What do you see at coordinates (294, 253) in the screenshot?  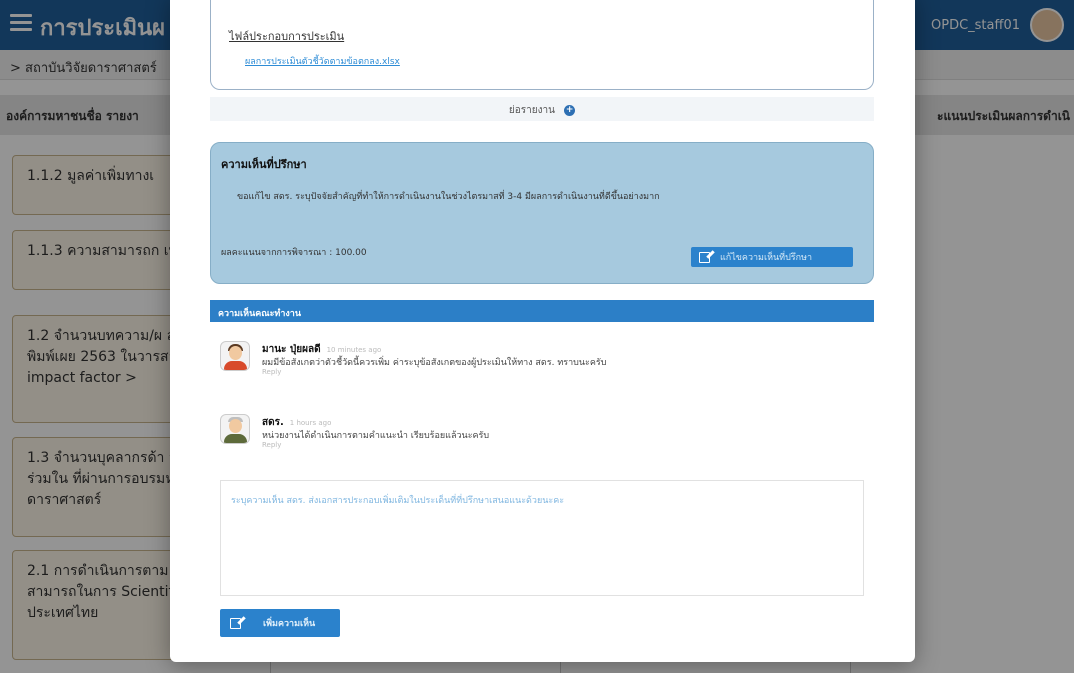 I see `advisor-score: ผลคะแนนจากการพิจารณา : 100.00` at bounding box center [294, 253].